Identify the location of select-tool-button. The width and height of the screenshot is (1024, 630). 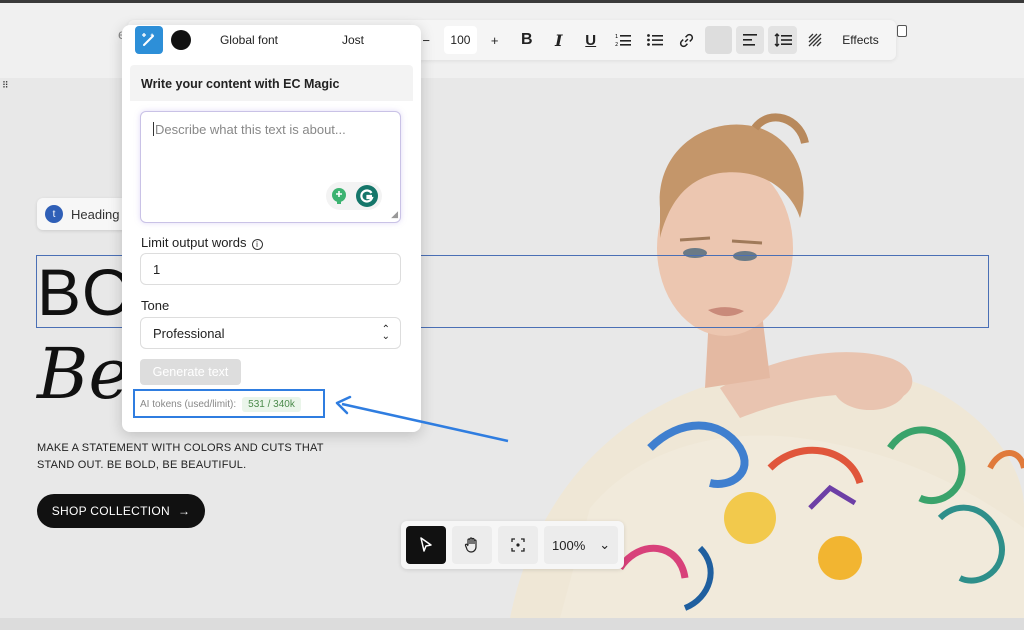
(426, 545).